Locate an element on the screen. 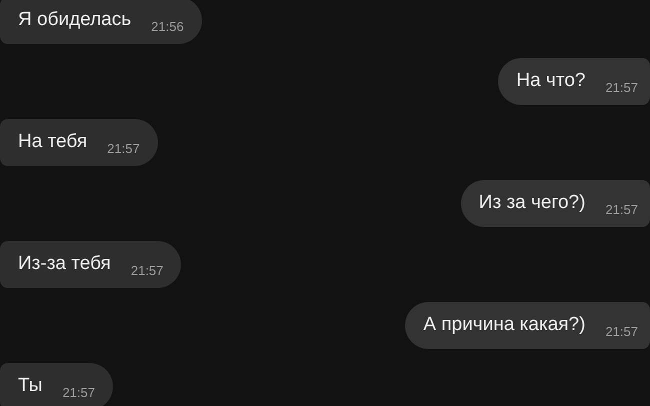 The height and width of the screenshot is (406, 650). message-text: А причина какая?) is located at coordinates (504, 325).